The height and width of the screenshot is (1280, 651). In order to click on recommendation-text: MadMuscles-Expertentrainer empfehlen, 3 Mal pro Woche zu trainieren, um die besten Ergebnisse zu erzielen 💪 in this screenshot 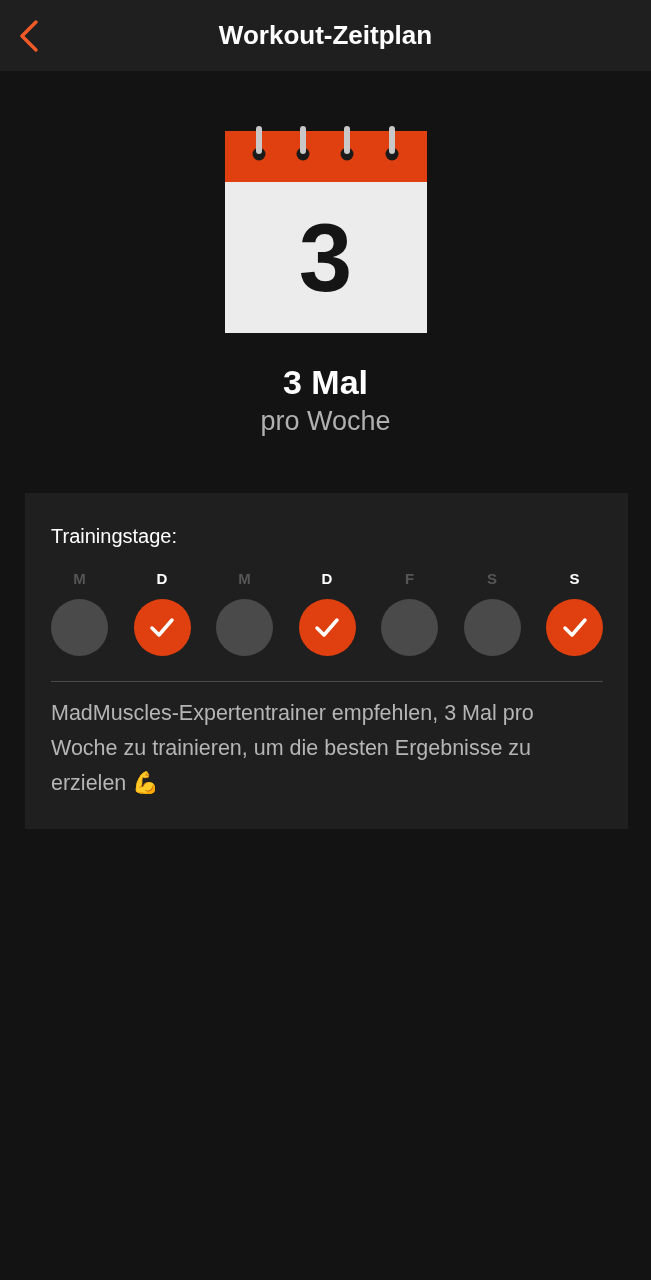, I will do `click(293, 748)`.